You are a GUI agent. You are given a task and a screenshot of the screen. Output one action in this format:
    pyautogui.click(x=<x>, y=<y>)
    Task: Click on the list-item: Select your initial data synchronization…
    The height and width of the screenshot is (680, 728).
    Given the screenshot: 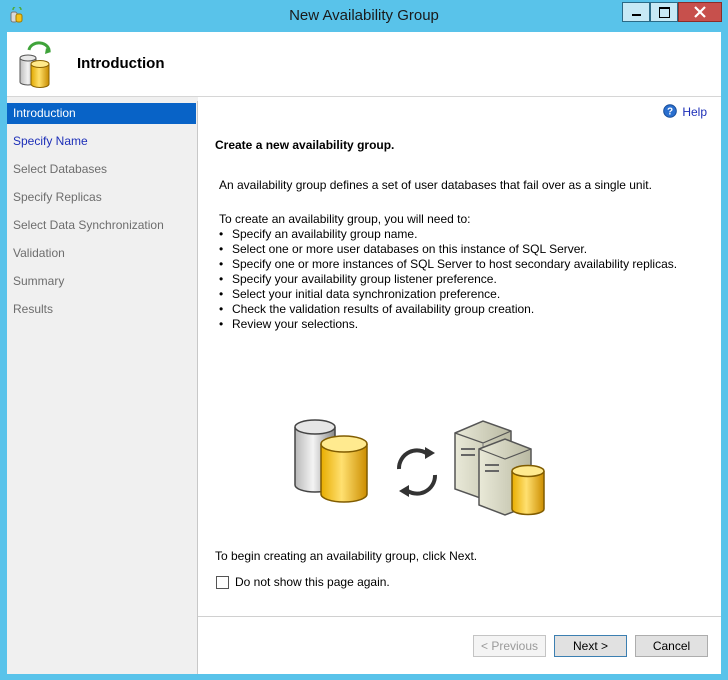 What is the action you would take?
    pyautogui.click(x=448, y=294)
    